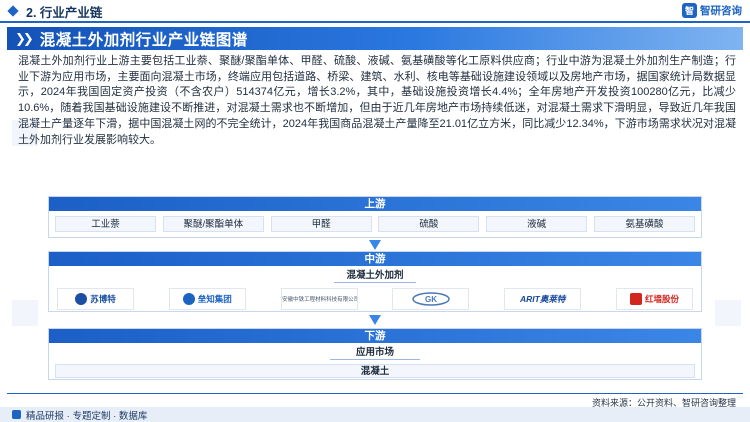 The image size is (750, 422). I want to click on upstream-header: 上游, so click(375, 204).